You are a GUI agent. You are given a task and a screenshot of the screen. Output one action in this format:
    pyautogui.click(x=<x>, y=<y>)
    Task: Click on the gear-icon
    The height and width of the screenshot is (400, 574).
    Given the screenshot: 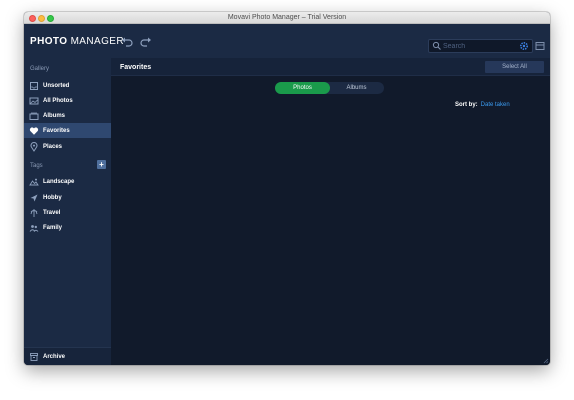 What is the action you would take?
    pyautogui.click(x=524, y=46)
    